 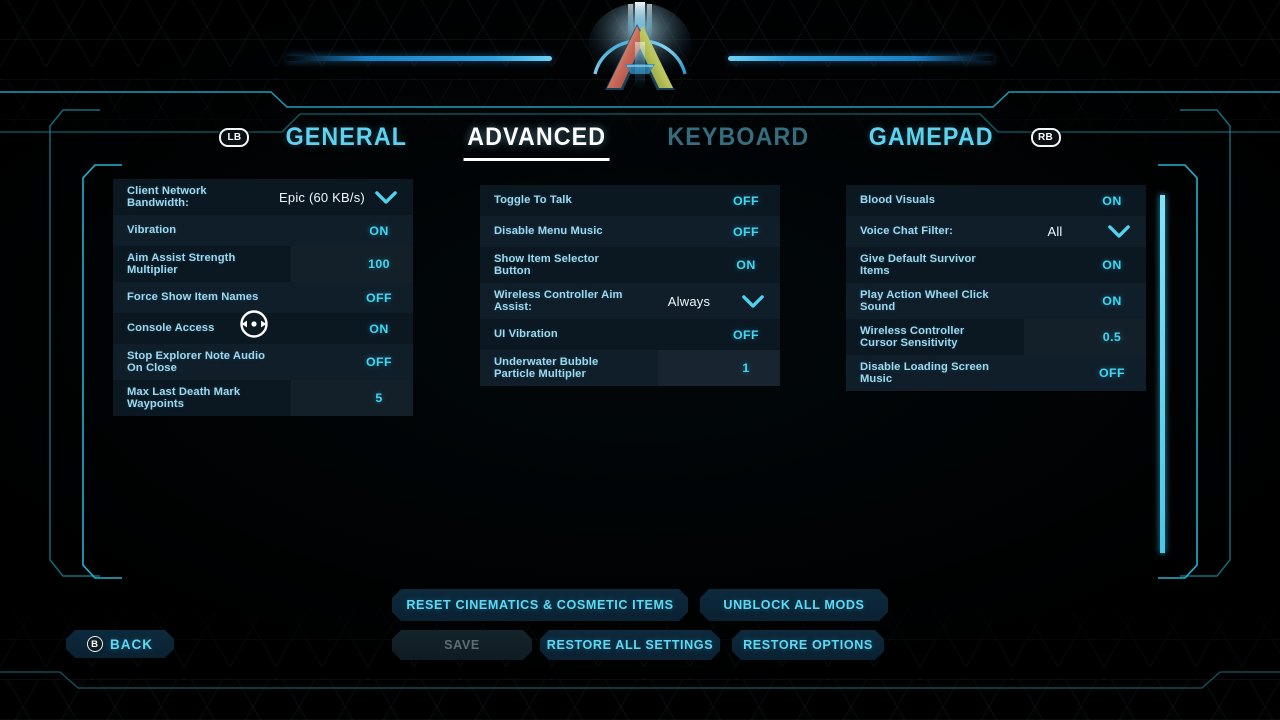 I want to click on header-accent-bar-right, so click(x=861, y=58).